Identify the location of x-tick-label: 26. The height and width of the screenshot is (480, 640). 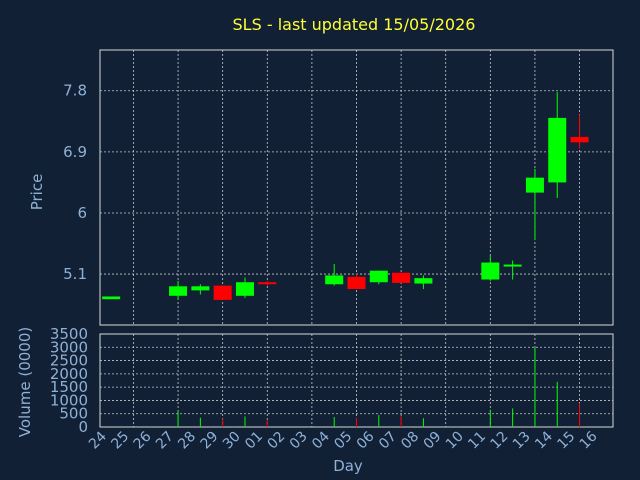
(143, 440).